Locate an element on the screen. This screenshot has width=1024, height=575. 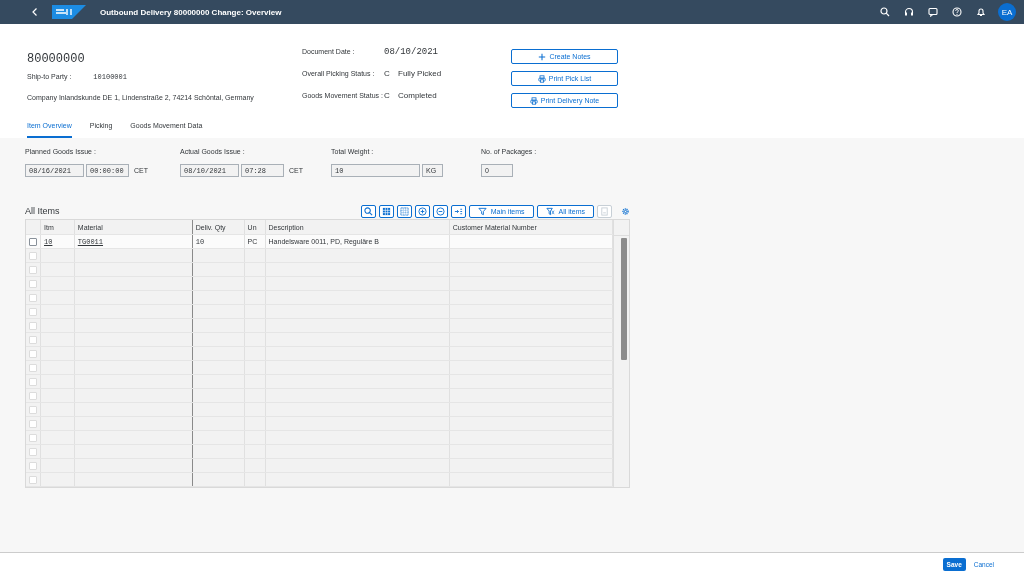
help-icon is located at coordinates (957, 12).